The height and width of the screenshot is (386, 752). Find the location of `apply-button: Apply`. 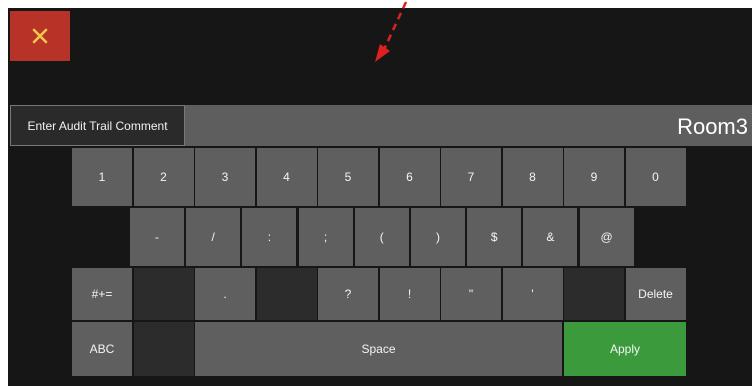

apply-button: Apply is located at coordinates (625, 349).